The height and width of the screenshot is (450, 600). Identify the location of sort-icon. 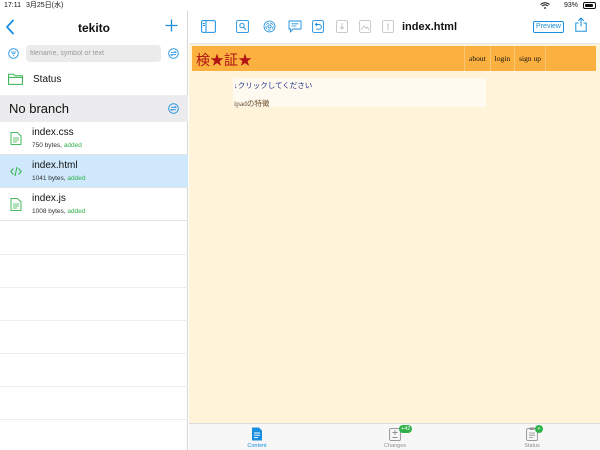
(173, 53).